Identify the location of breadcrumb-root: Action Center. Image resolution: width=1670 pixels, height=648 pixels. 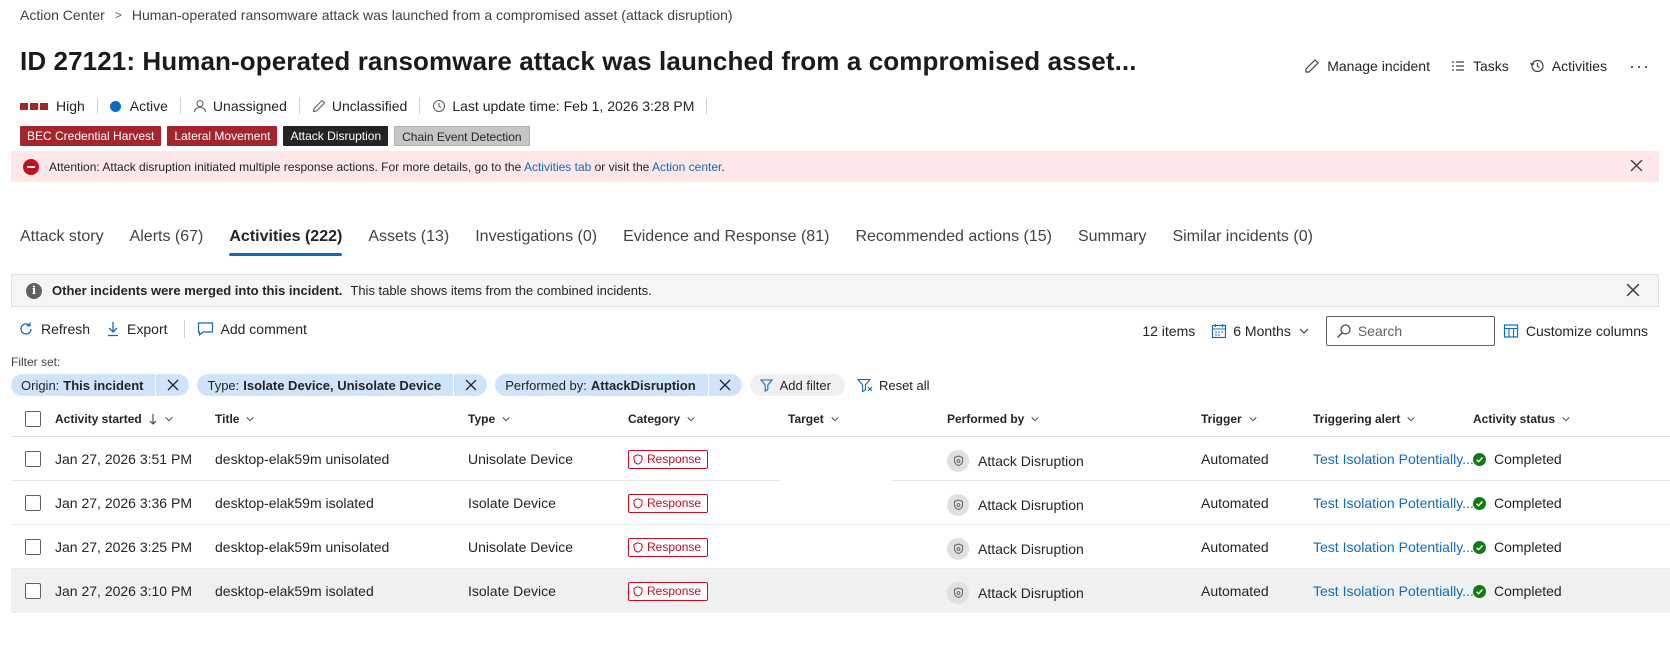
(62, 15).